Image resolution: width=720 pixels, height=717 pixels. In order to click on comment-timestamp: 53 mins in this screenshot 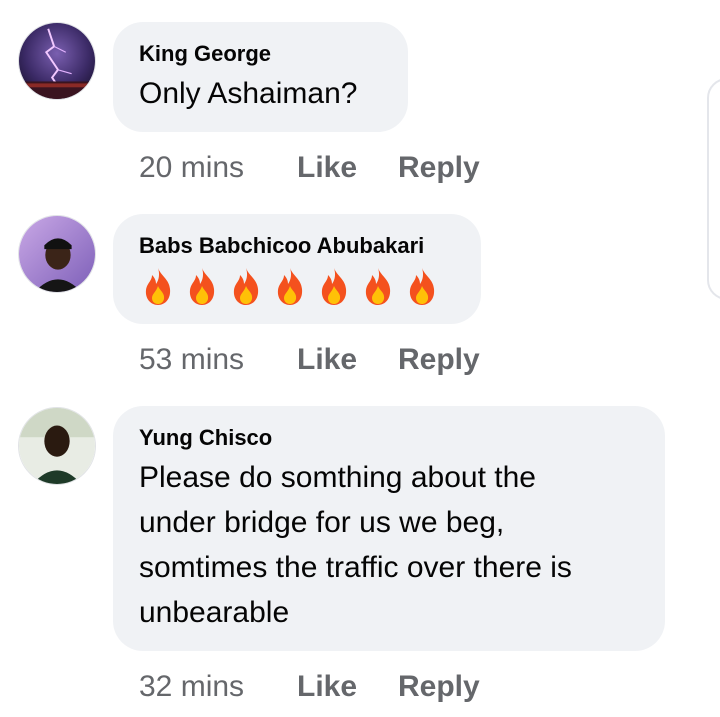, I will do `click(218, 360)`.